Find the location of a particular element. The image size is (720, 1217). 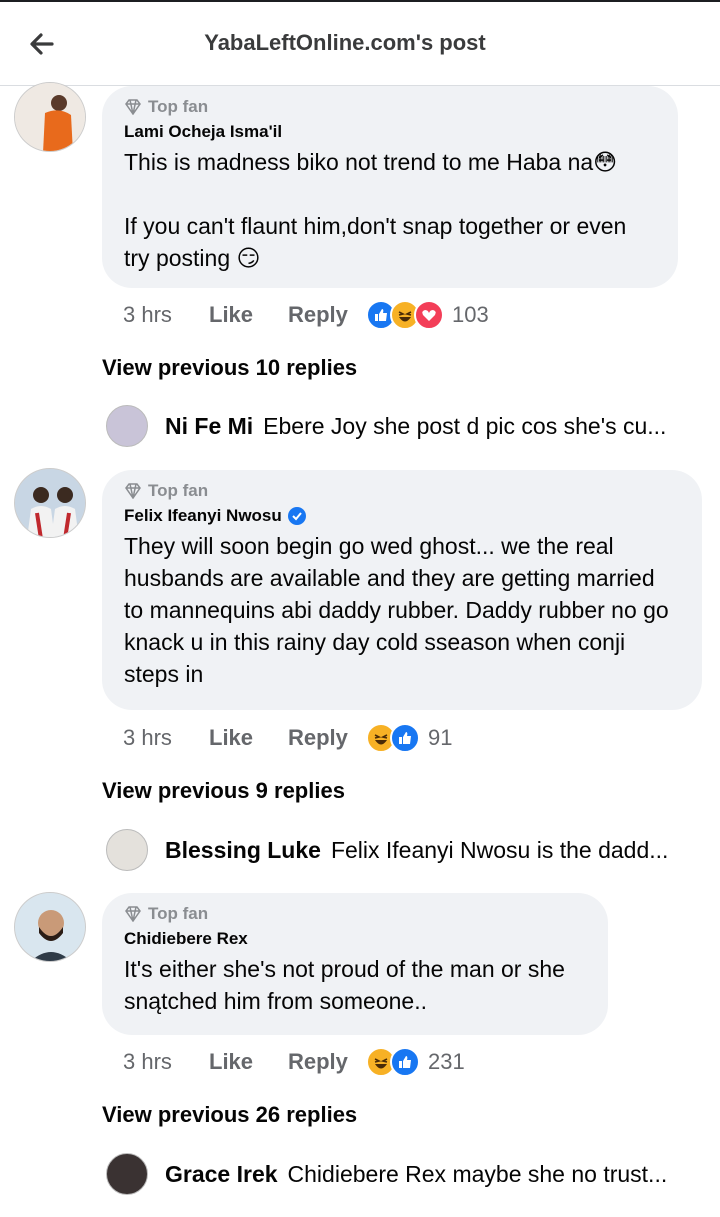

author-name: Felix Ifeanyi Nwosu is located at coordinates (203, 516).